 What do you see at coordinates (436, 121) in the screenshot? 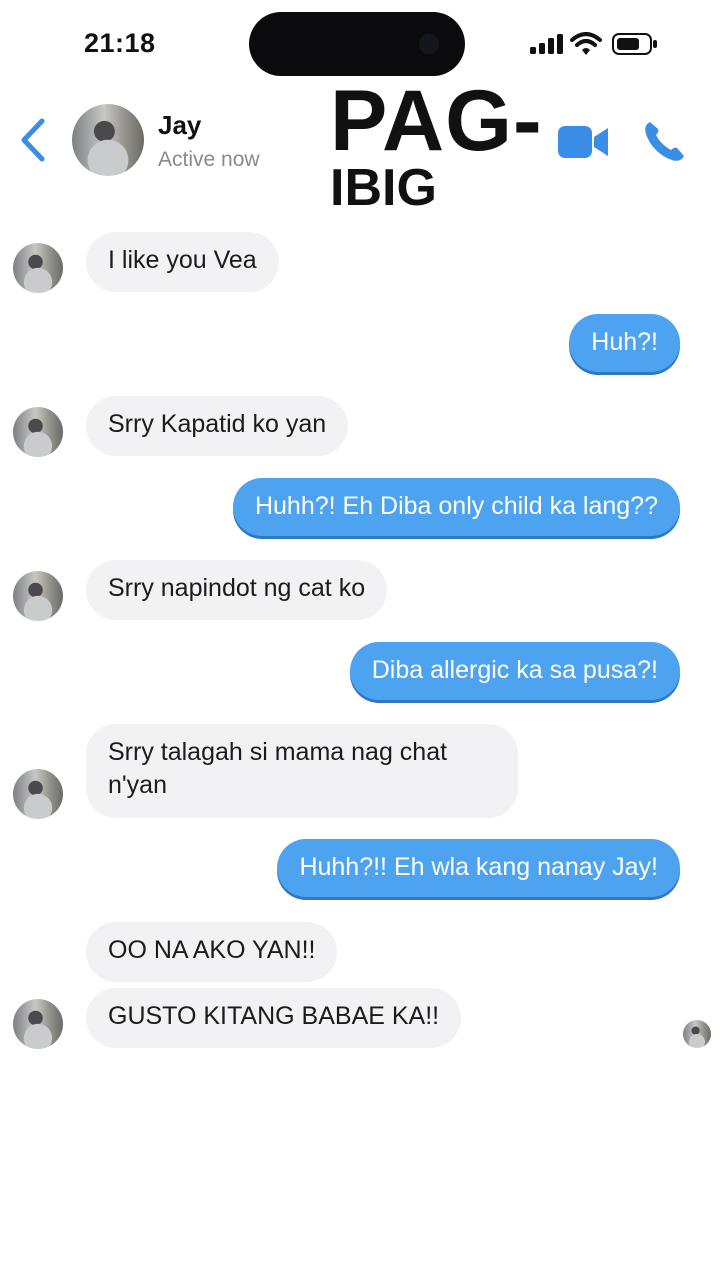
I see `overlay-title-line1: PAG-` at bounding box center [436, 121].